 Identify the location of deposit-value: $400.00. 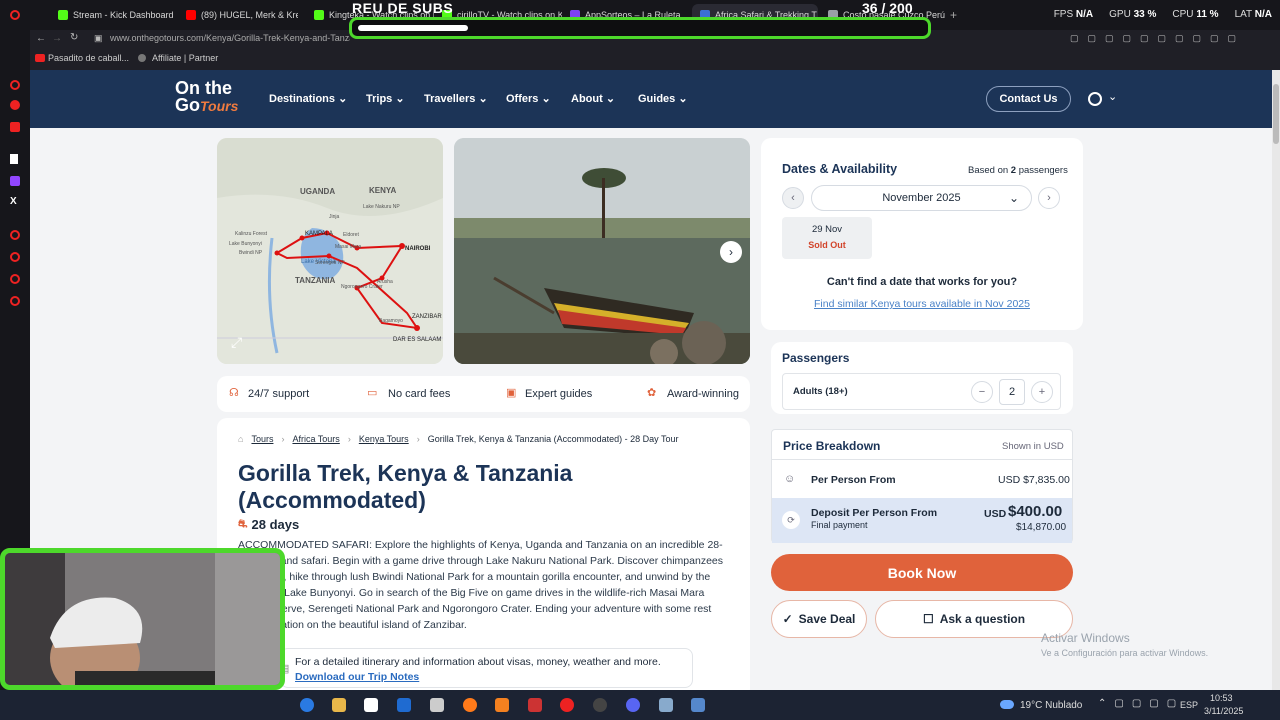
(1035, 511).